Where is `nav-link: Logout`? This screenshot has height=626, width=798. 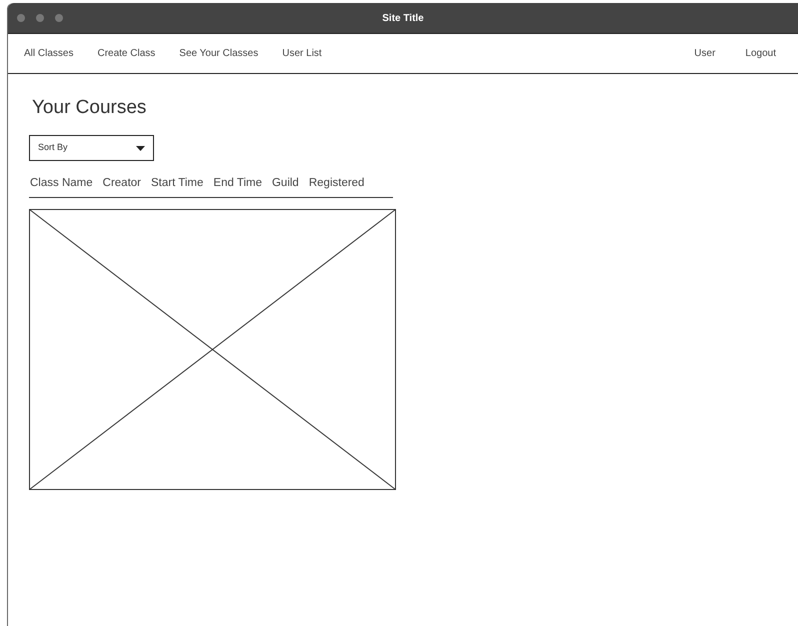 nav-link: Logout is located at coordinates (760, 53).